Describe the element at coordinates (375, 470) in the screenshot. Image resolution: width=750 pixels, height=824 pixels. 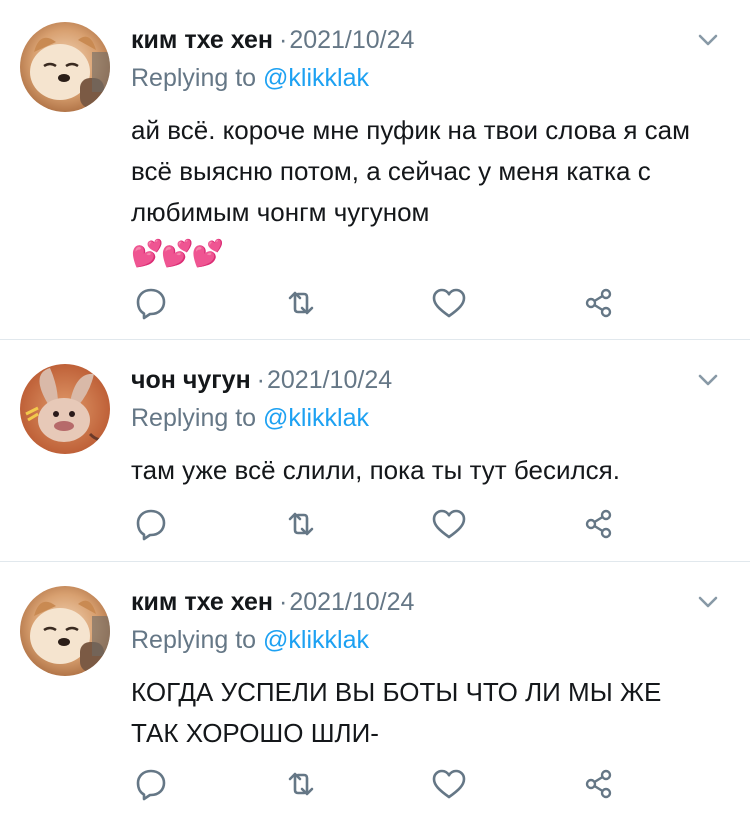
I see `tweet-body: там уже всё слили, пока ты тут бесился.` at that location.